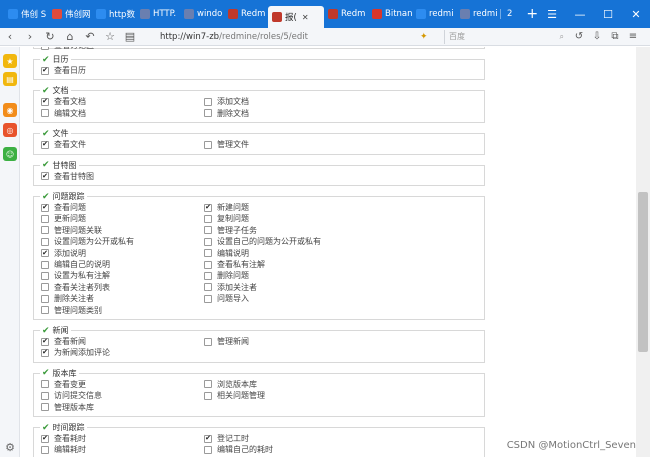  I want to click on reader-icon: ▤, so click(130, 37).